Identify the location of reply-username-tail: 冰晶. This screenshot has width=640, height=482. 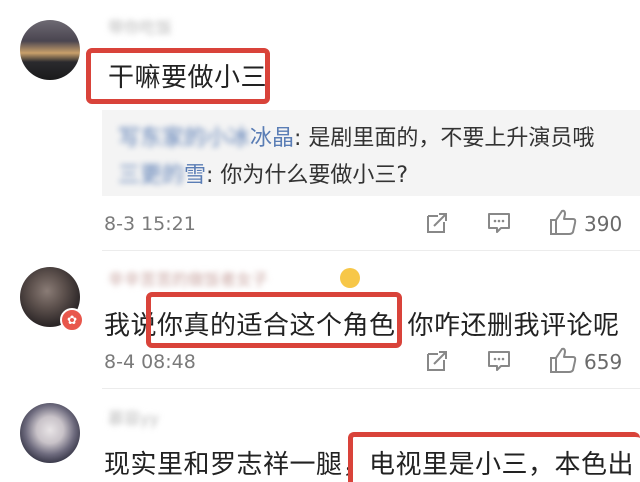
(272, 138).